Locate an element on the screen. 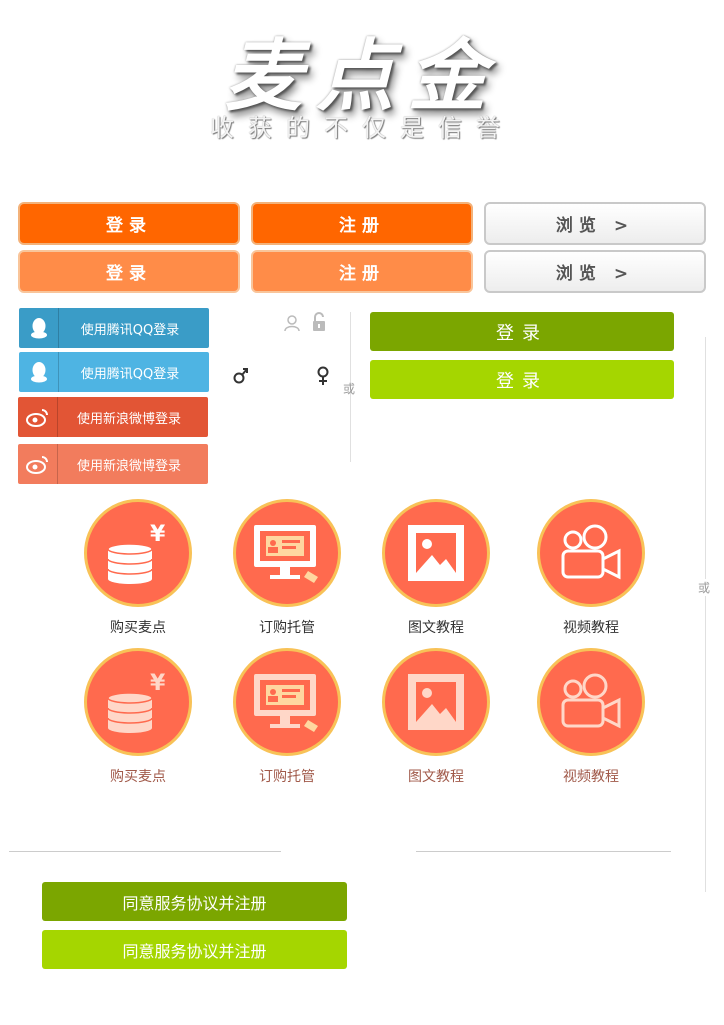  feature-hosting: 订购托管 is located at coordinates (287, 568).